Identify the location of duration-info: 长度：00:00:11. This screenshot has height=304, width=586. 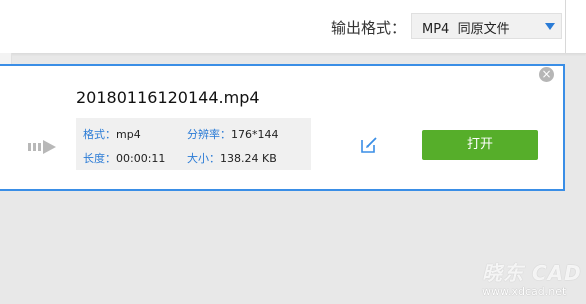
(124, 158).